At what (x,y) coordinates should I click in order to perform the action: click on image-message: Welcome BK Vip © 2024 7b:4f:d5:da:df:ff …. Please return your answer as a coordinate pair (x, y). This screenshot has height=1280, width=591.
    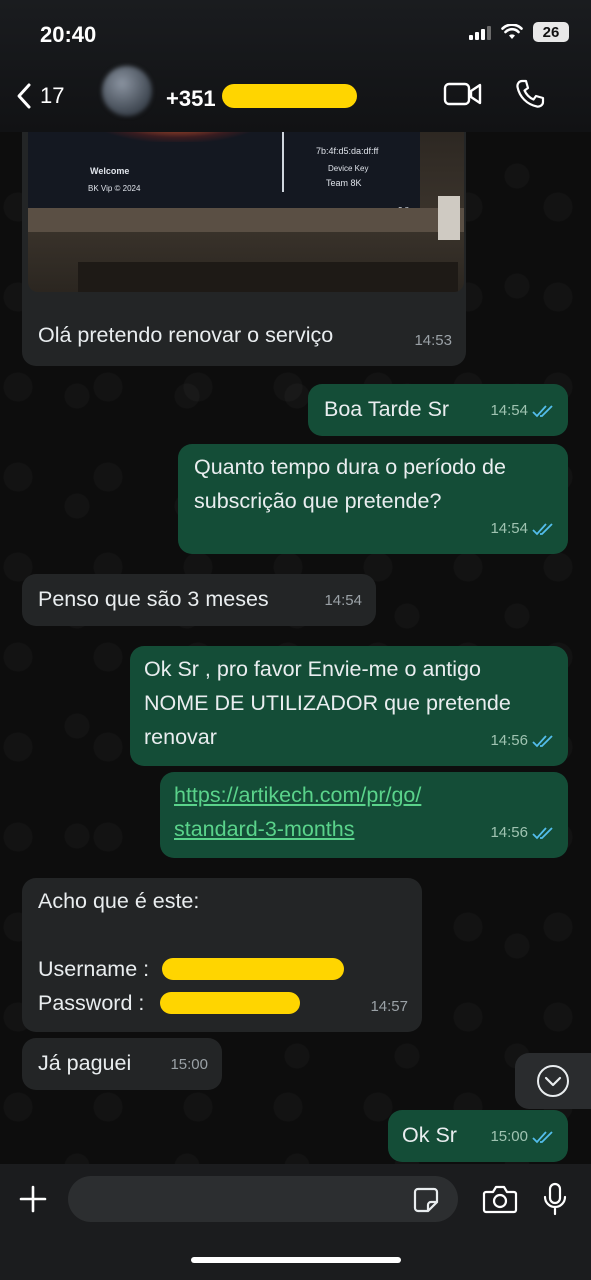
    Looking at the image, I should click on (244, 239).